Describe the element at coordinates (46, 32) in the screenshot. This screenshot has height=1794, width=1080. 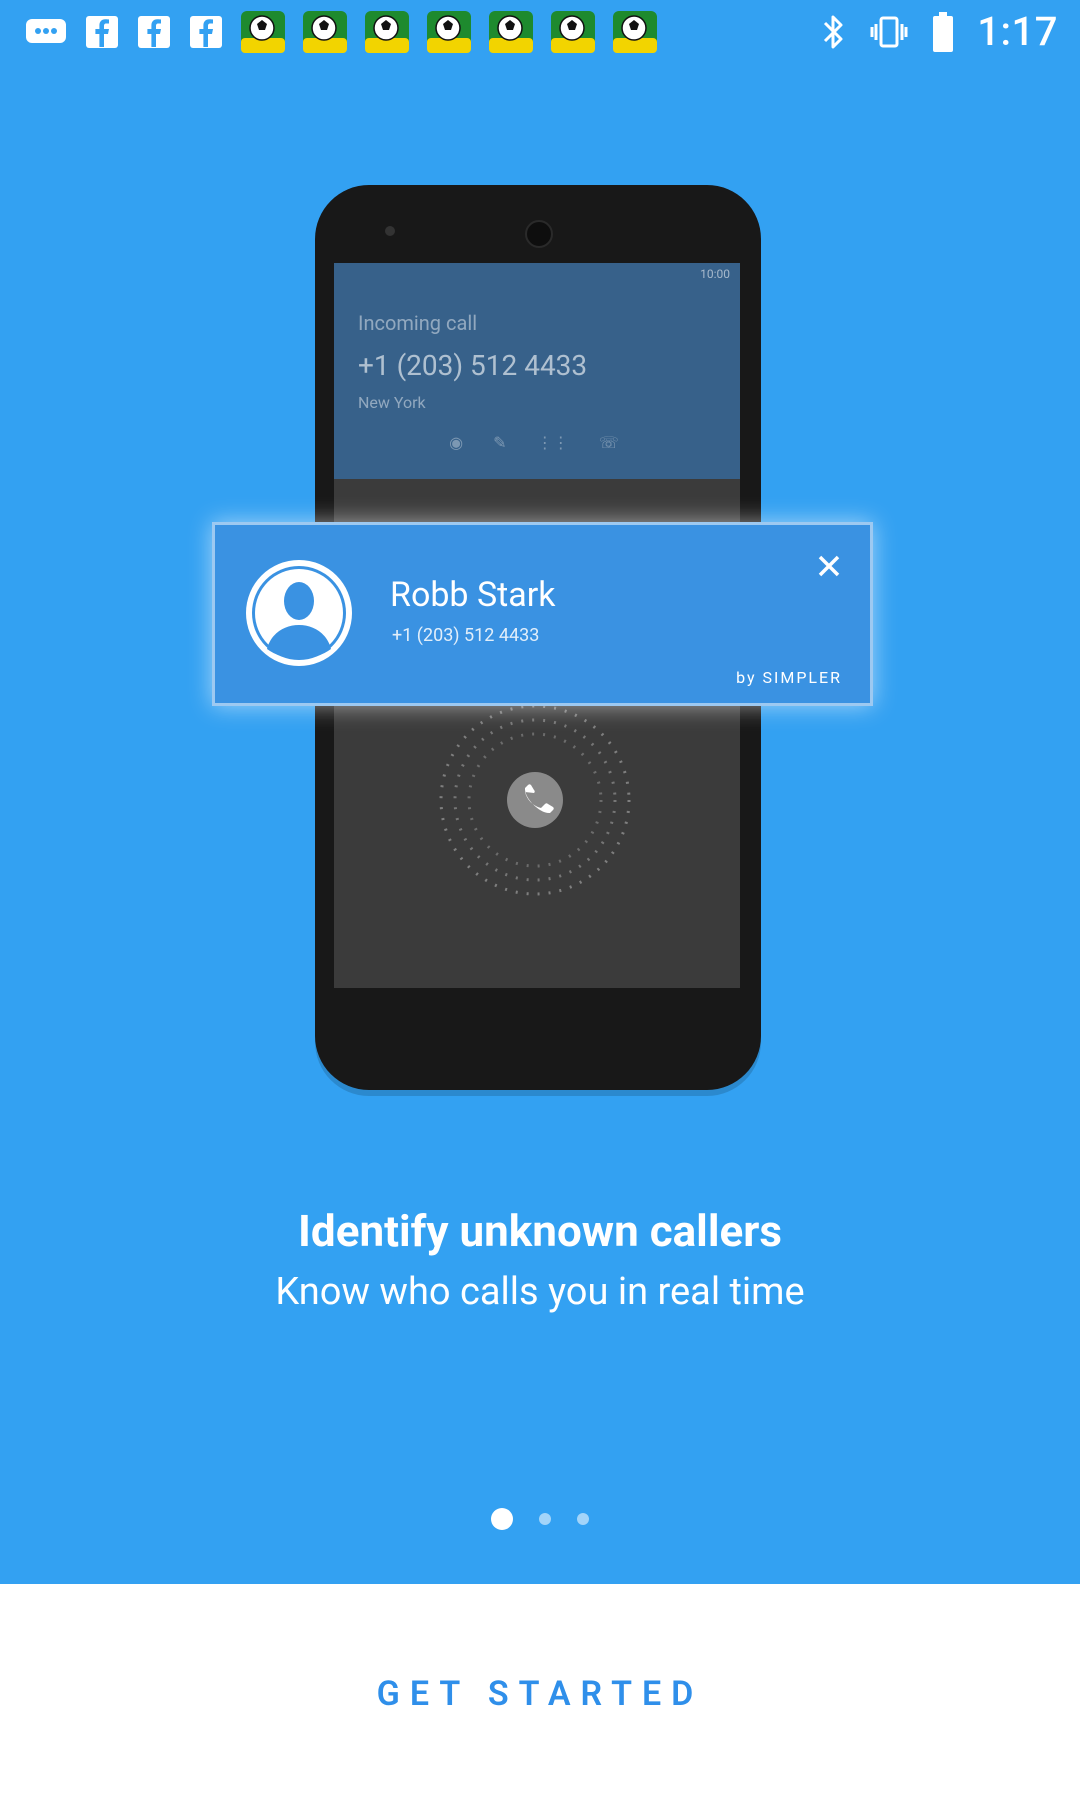
I see `messages-icon` at that location.